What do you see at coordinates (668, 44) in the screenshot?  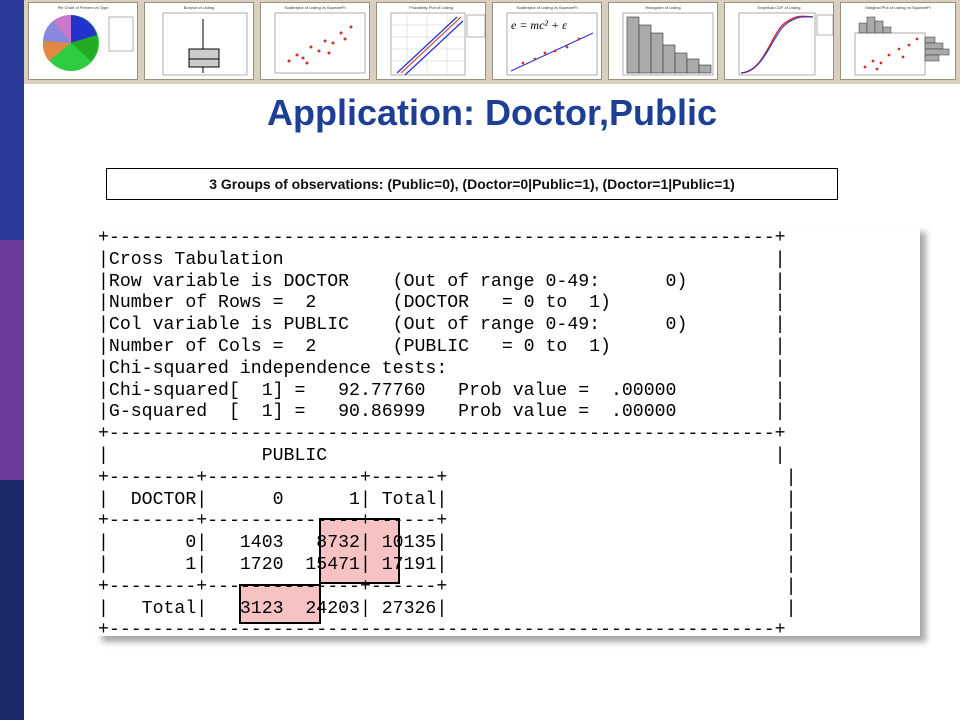 I see `histogram-icon` at bounding box center [668, 44].